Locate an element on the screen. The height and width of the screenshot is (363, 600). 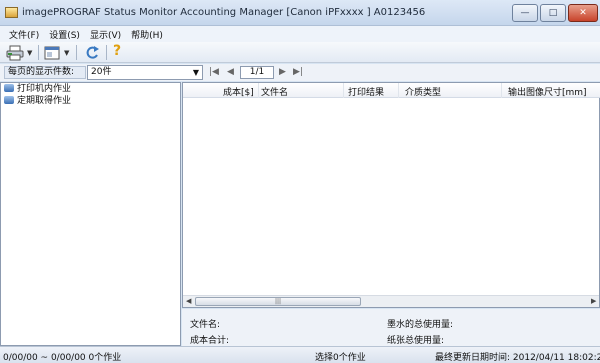
tree-item-periodic-jobs: 定期取得作业 is located at coordinates (90, 101).